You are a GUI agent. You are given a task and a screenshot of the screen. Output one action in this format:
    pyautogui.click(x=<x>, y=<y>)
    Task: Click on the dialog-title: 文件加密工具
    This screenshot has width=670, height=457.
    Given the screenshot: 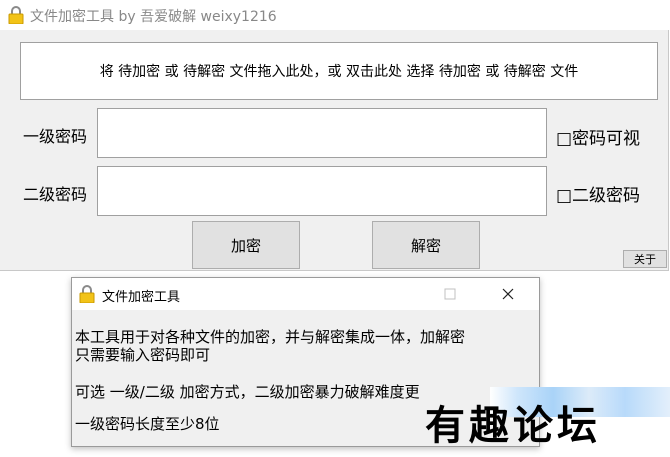 What is the action you would take?
    pyautogui.click(x=141, y=297)
    